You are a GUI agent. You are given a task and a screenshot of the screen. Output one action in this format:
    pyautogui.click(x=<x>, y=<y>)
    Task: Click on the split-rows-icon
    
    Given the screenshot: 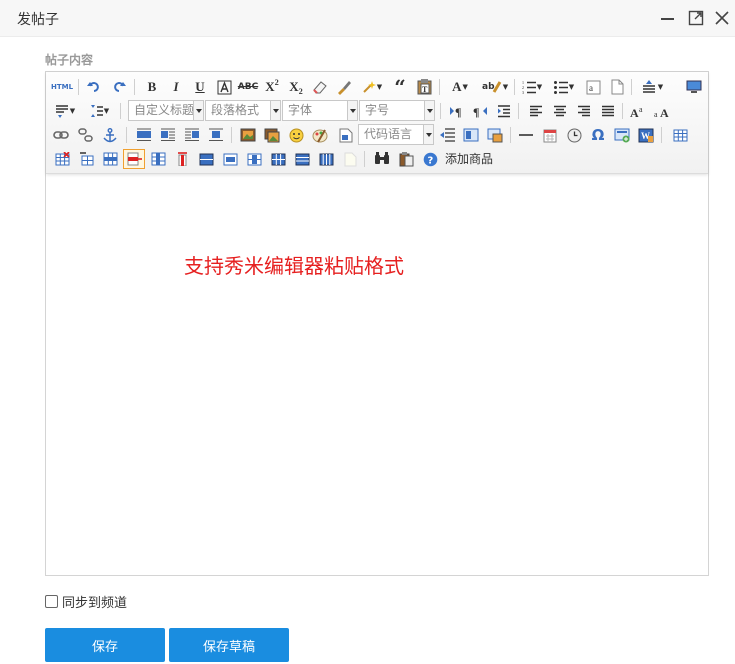 What is the action you would take?
    pyautogui.click(x=302, y=159)
    